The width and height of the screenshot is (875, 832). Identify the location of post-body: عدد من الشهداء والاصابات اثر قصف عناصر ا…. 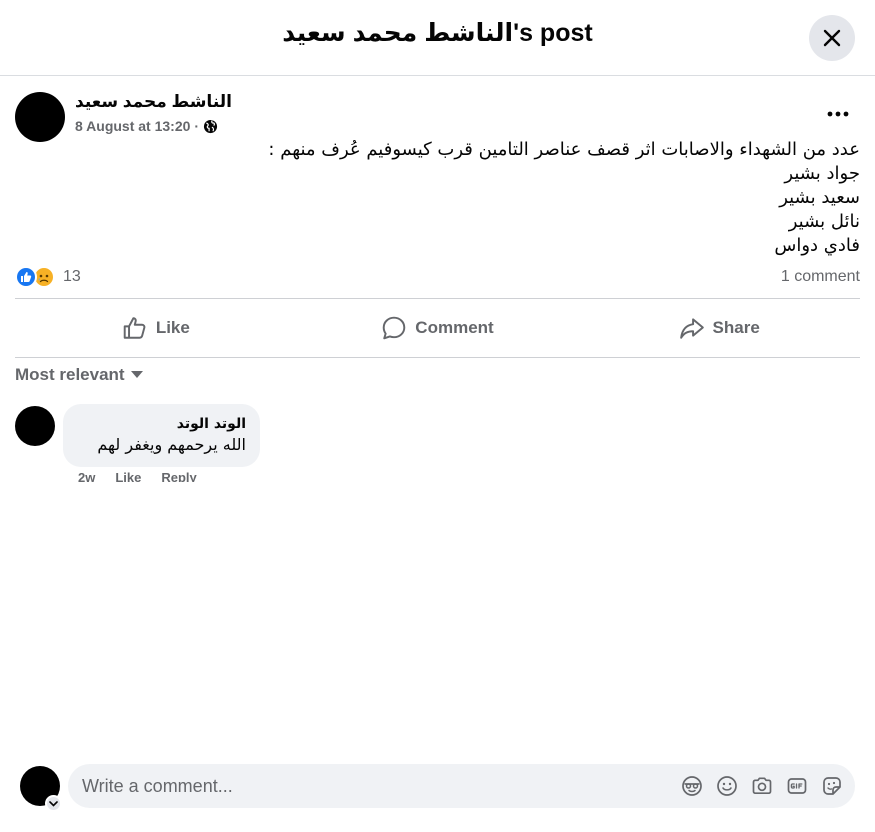
(437, 198).